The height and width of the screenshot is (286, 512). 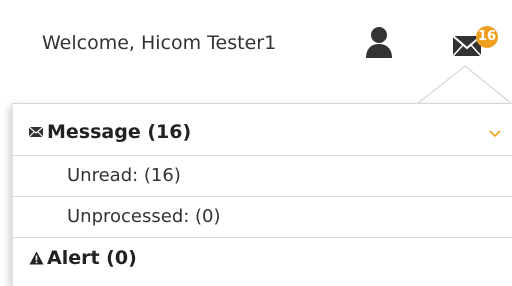 I want to click on alert-section-header: Alert (0), so click(x=262, y=259).